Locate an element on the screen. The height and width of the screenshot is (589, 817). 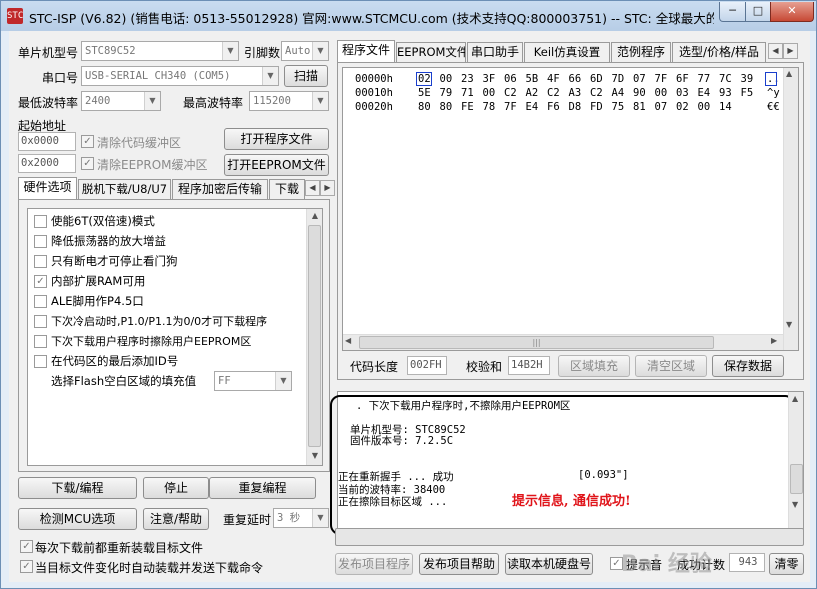
hex-byte: 81 is located at coordinates (639, 107).